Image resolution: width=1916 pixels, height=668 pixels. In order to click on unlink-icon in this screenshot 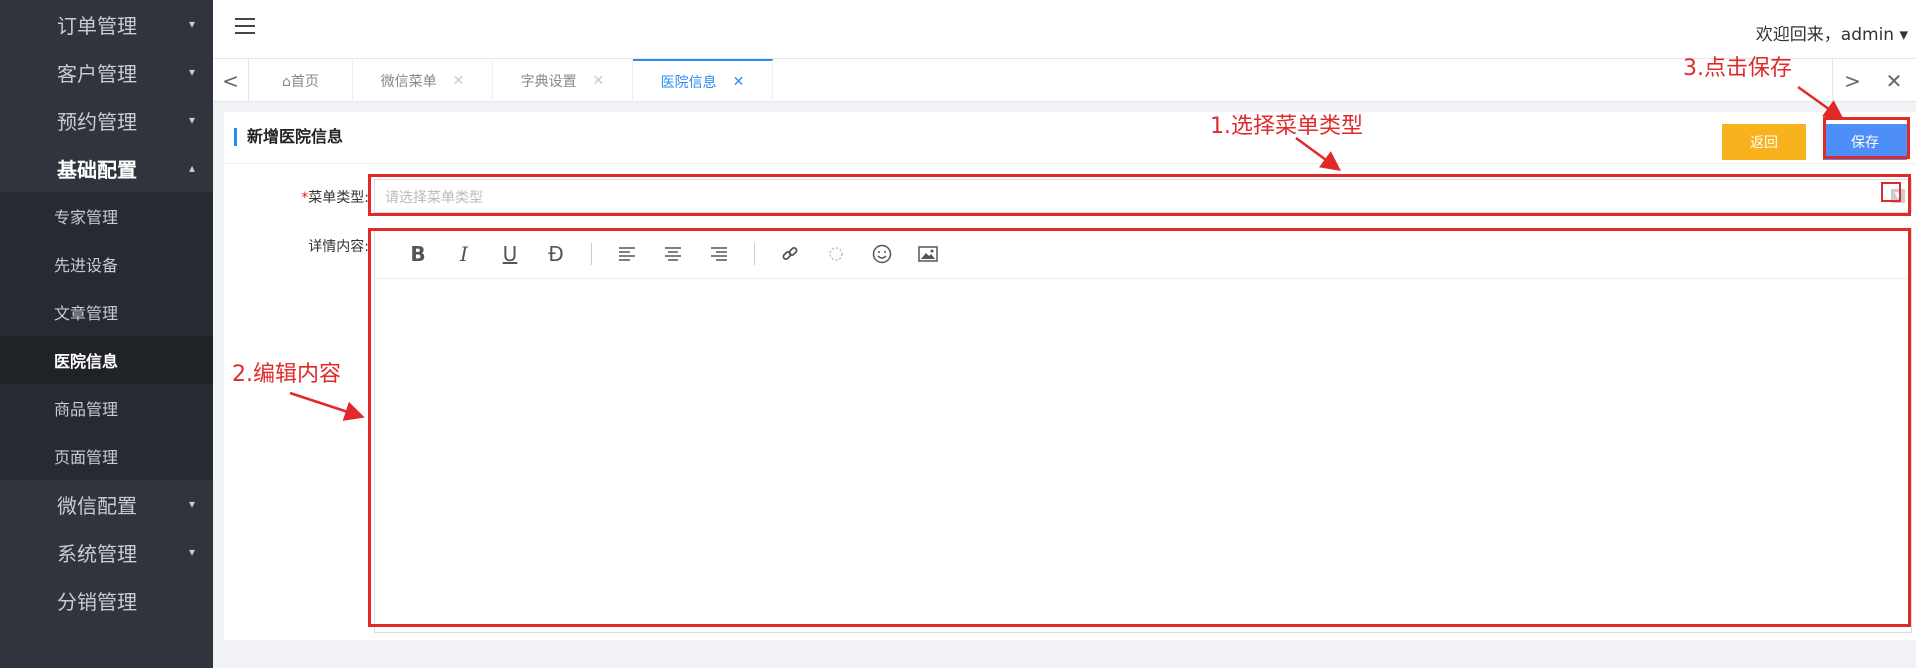, I will do `click(836, 254)`.